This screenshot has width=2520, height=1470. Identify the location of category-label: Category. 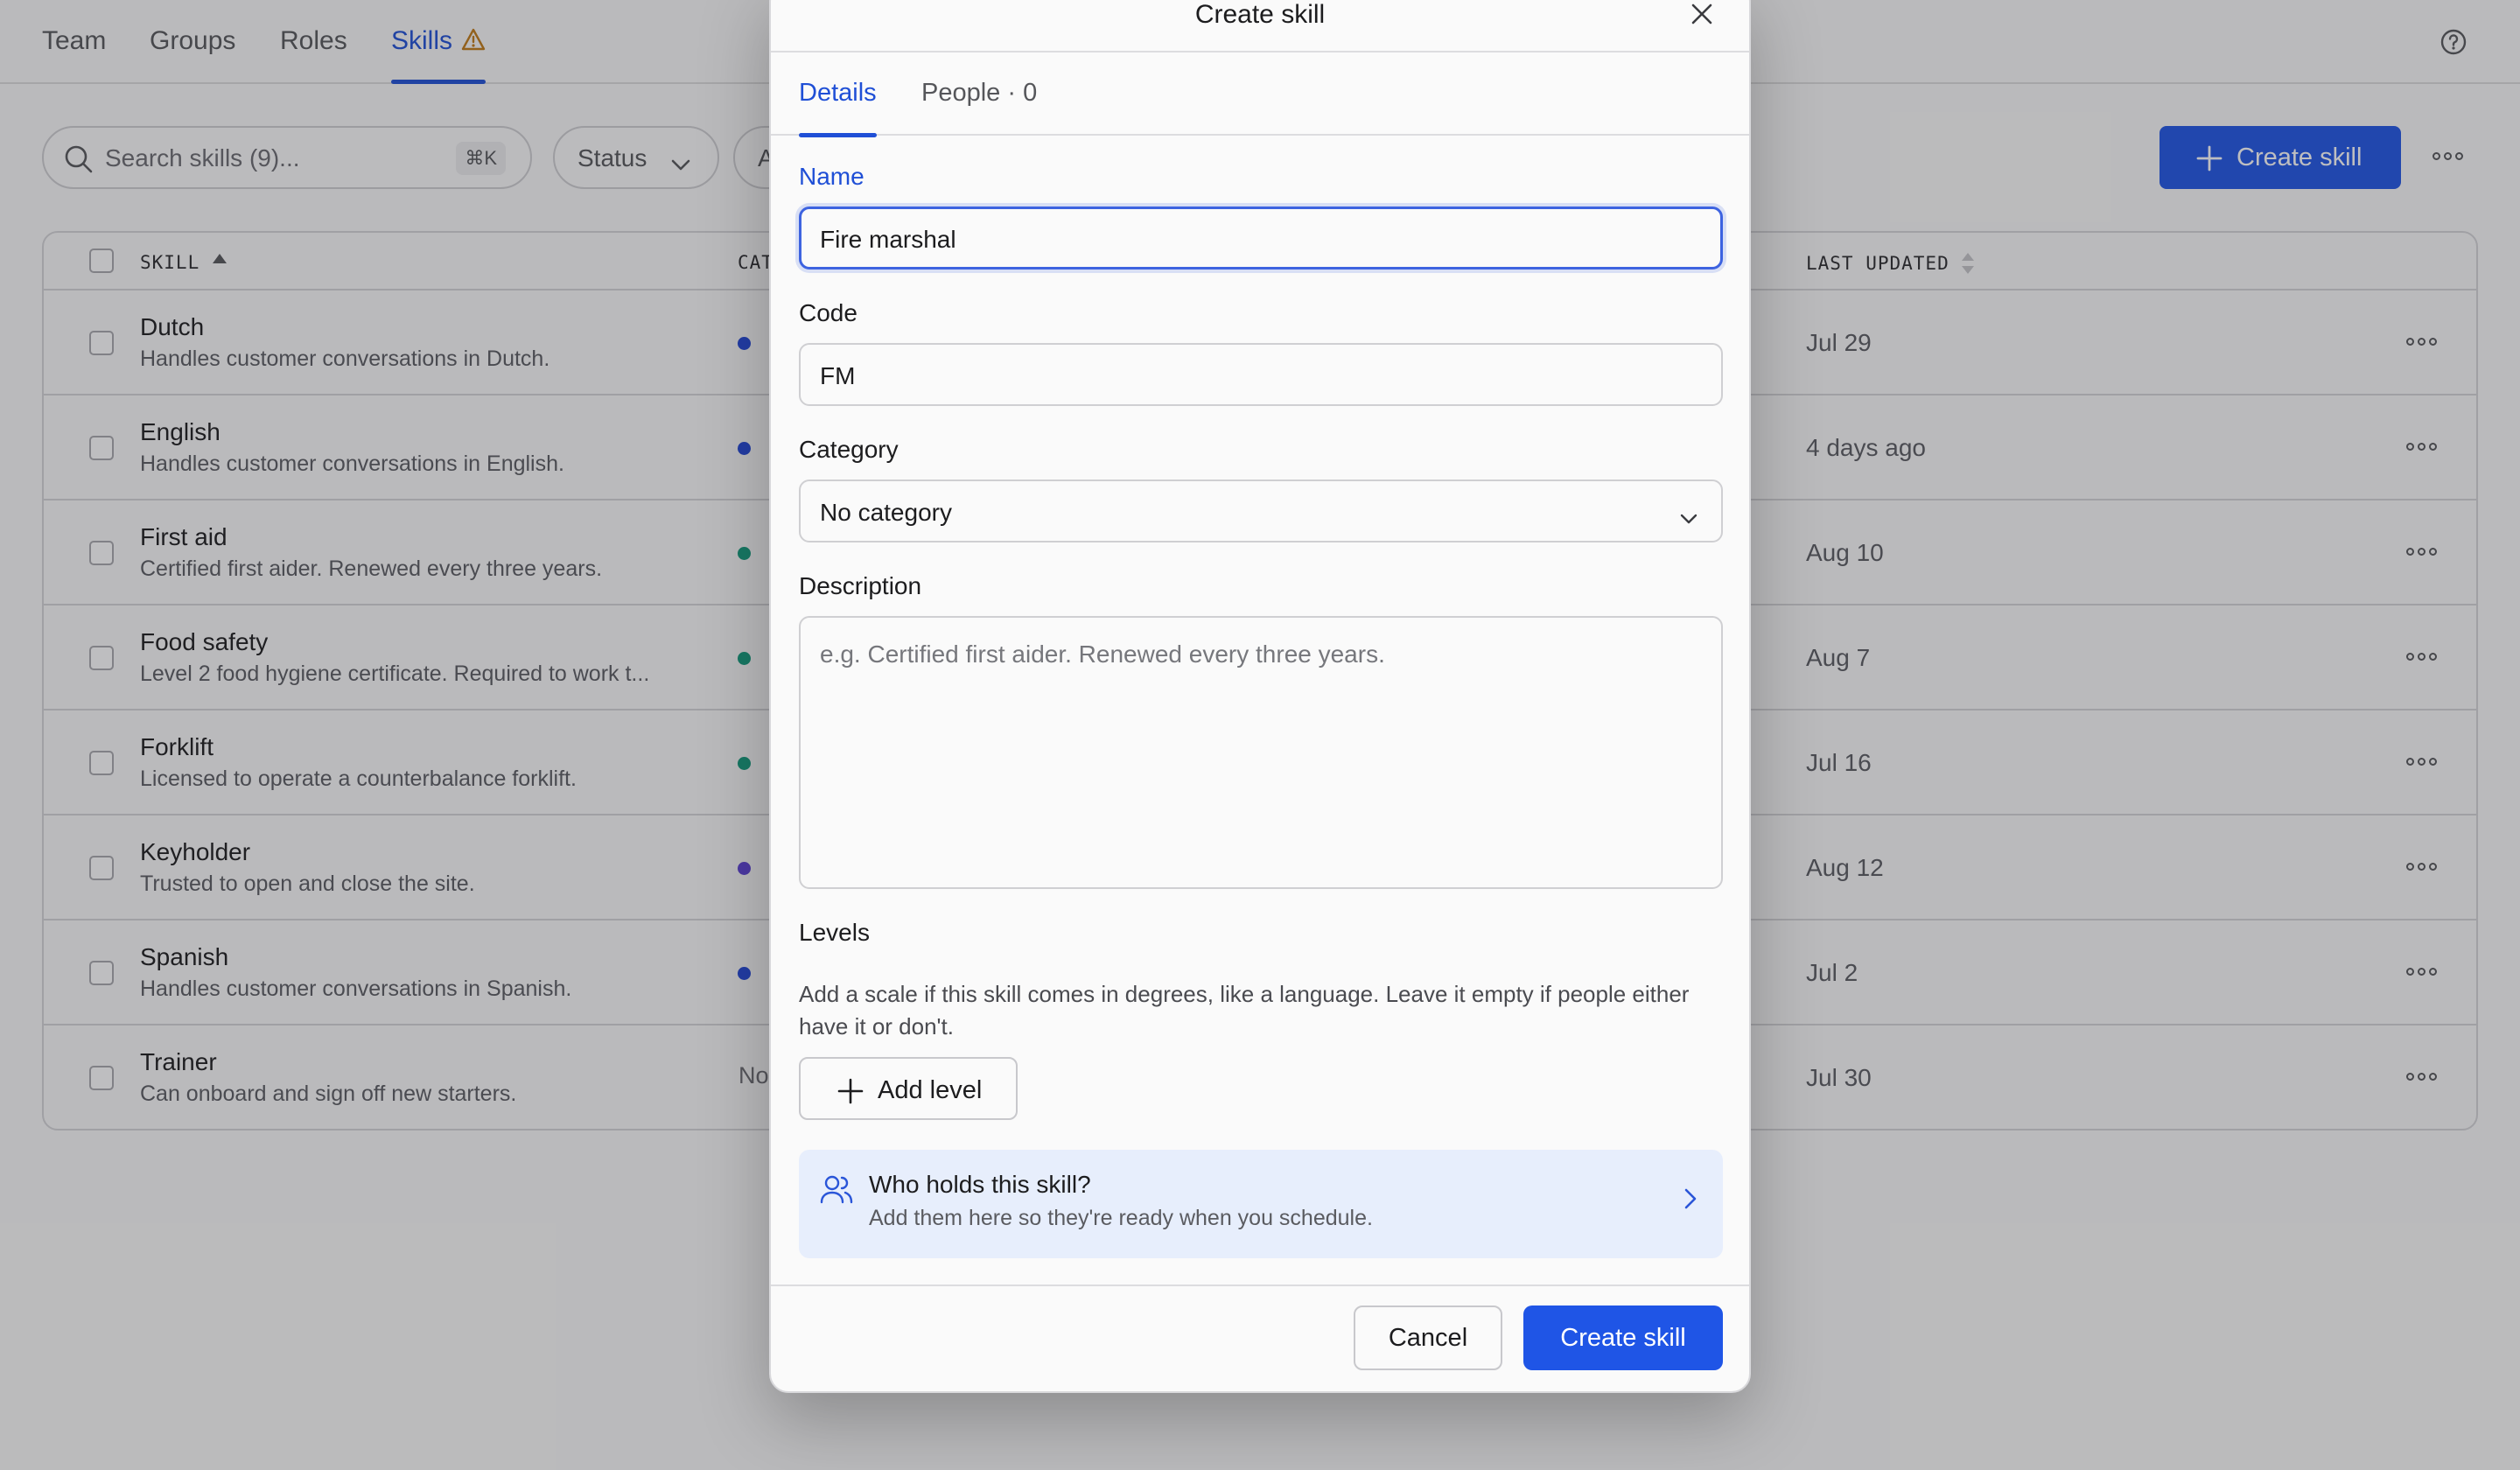
(849, 449).